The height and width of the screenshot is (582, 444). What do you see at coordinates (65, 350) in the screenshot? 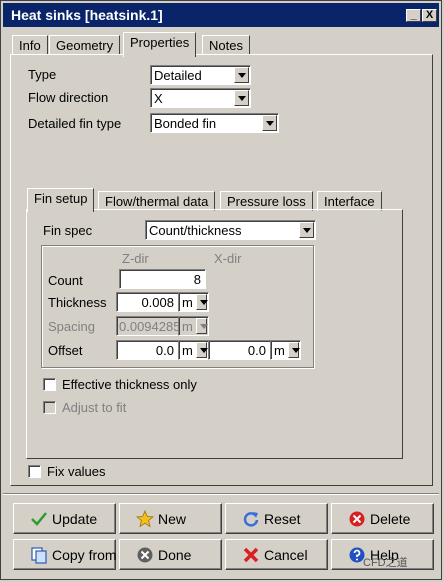
I see `offset-label: Offset` at bounding box center [65, 350].